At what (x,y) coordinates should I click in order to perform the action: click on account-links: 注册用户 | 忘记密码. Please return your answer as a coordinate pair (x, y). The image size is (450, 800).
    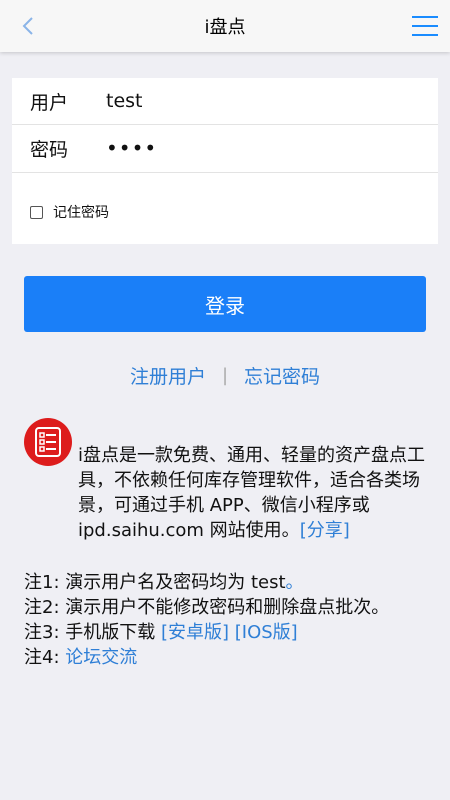
    Looking at the image, I should click on (225, 375).